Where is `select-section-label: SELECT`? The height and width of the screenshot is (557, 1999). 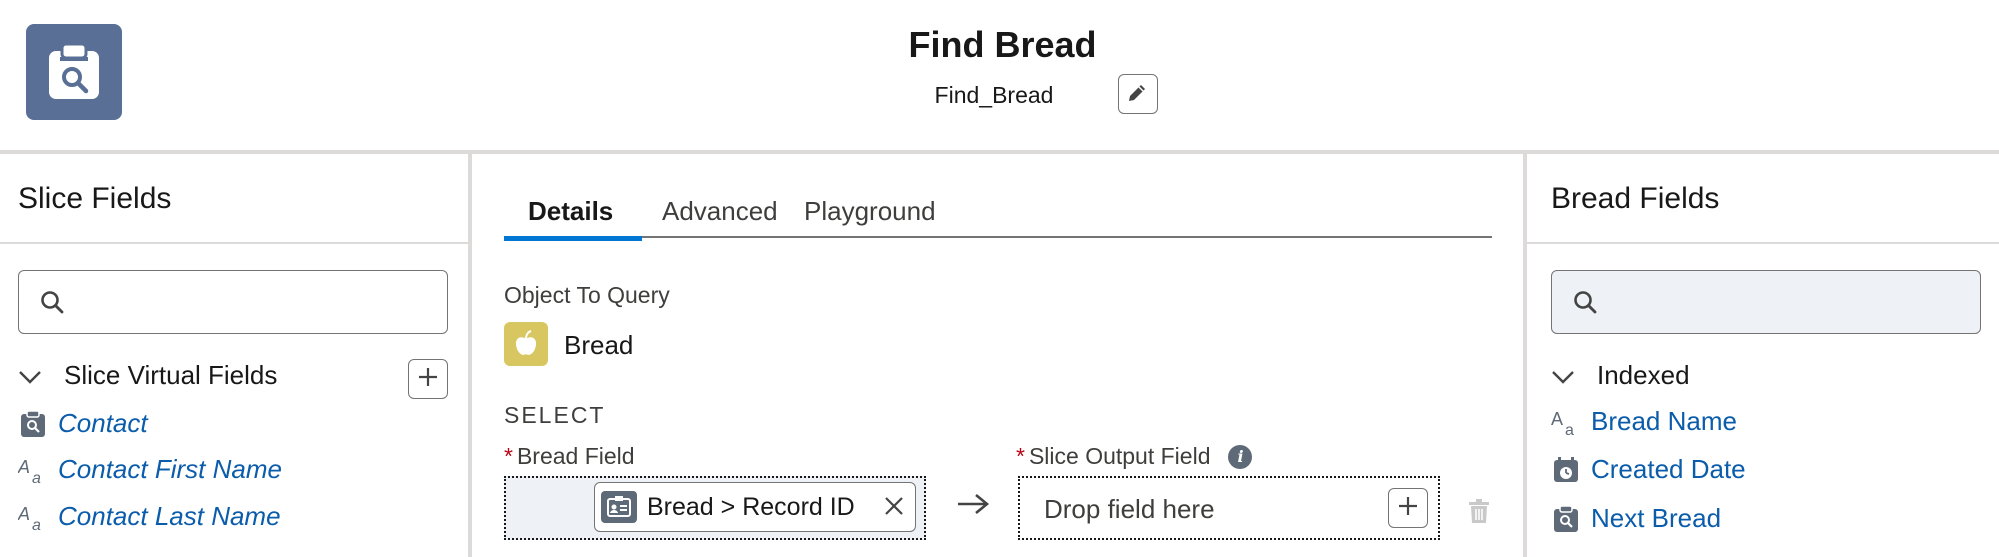 select-section-label: SELECT is located at coordinates (555, 415).